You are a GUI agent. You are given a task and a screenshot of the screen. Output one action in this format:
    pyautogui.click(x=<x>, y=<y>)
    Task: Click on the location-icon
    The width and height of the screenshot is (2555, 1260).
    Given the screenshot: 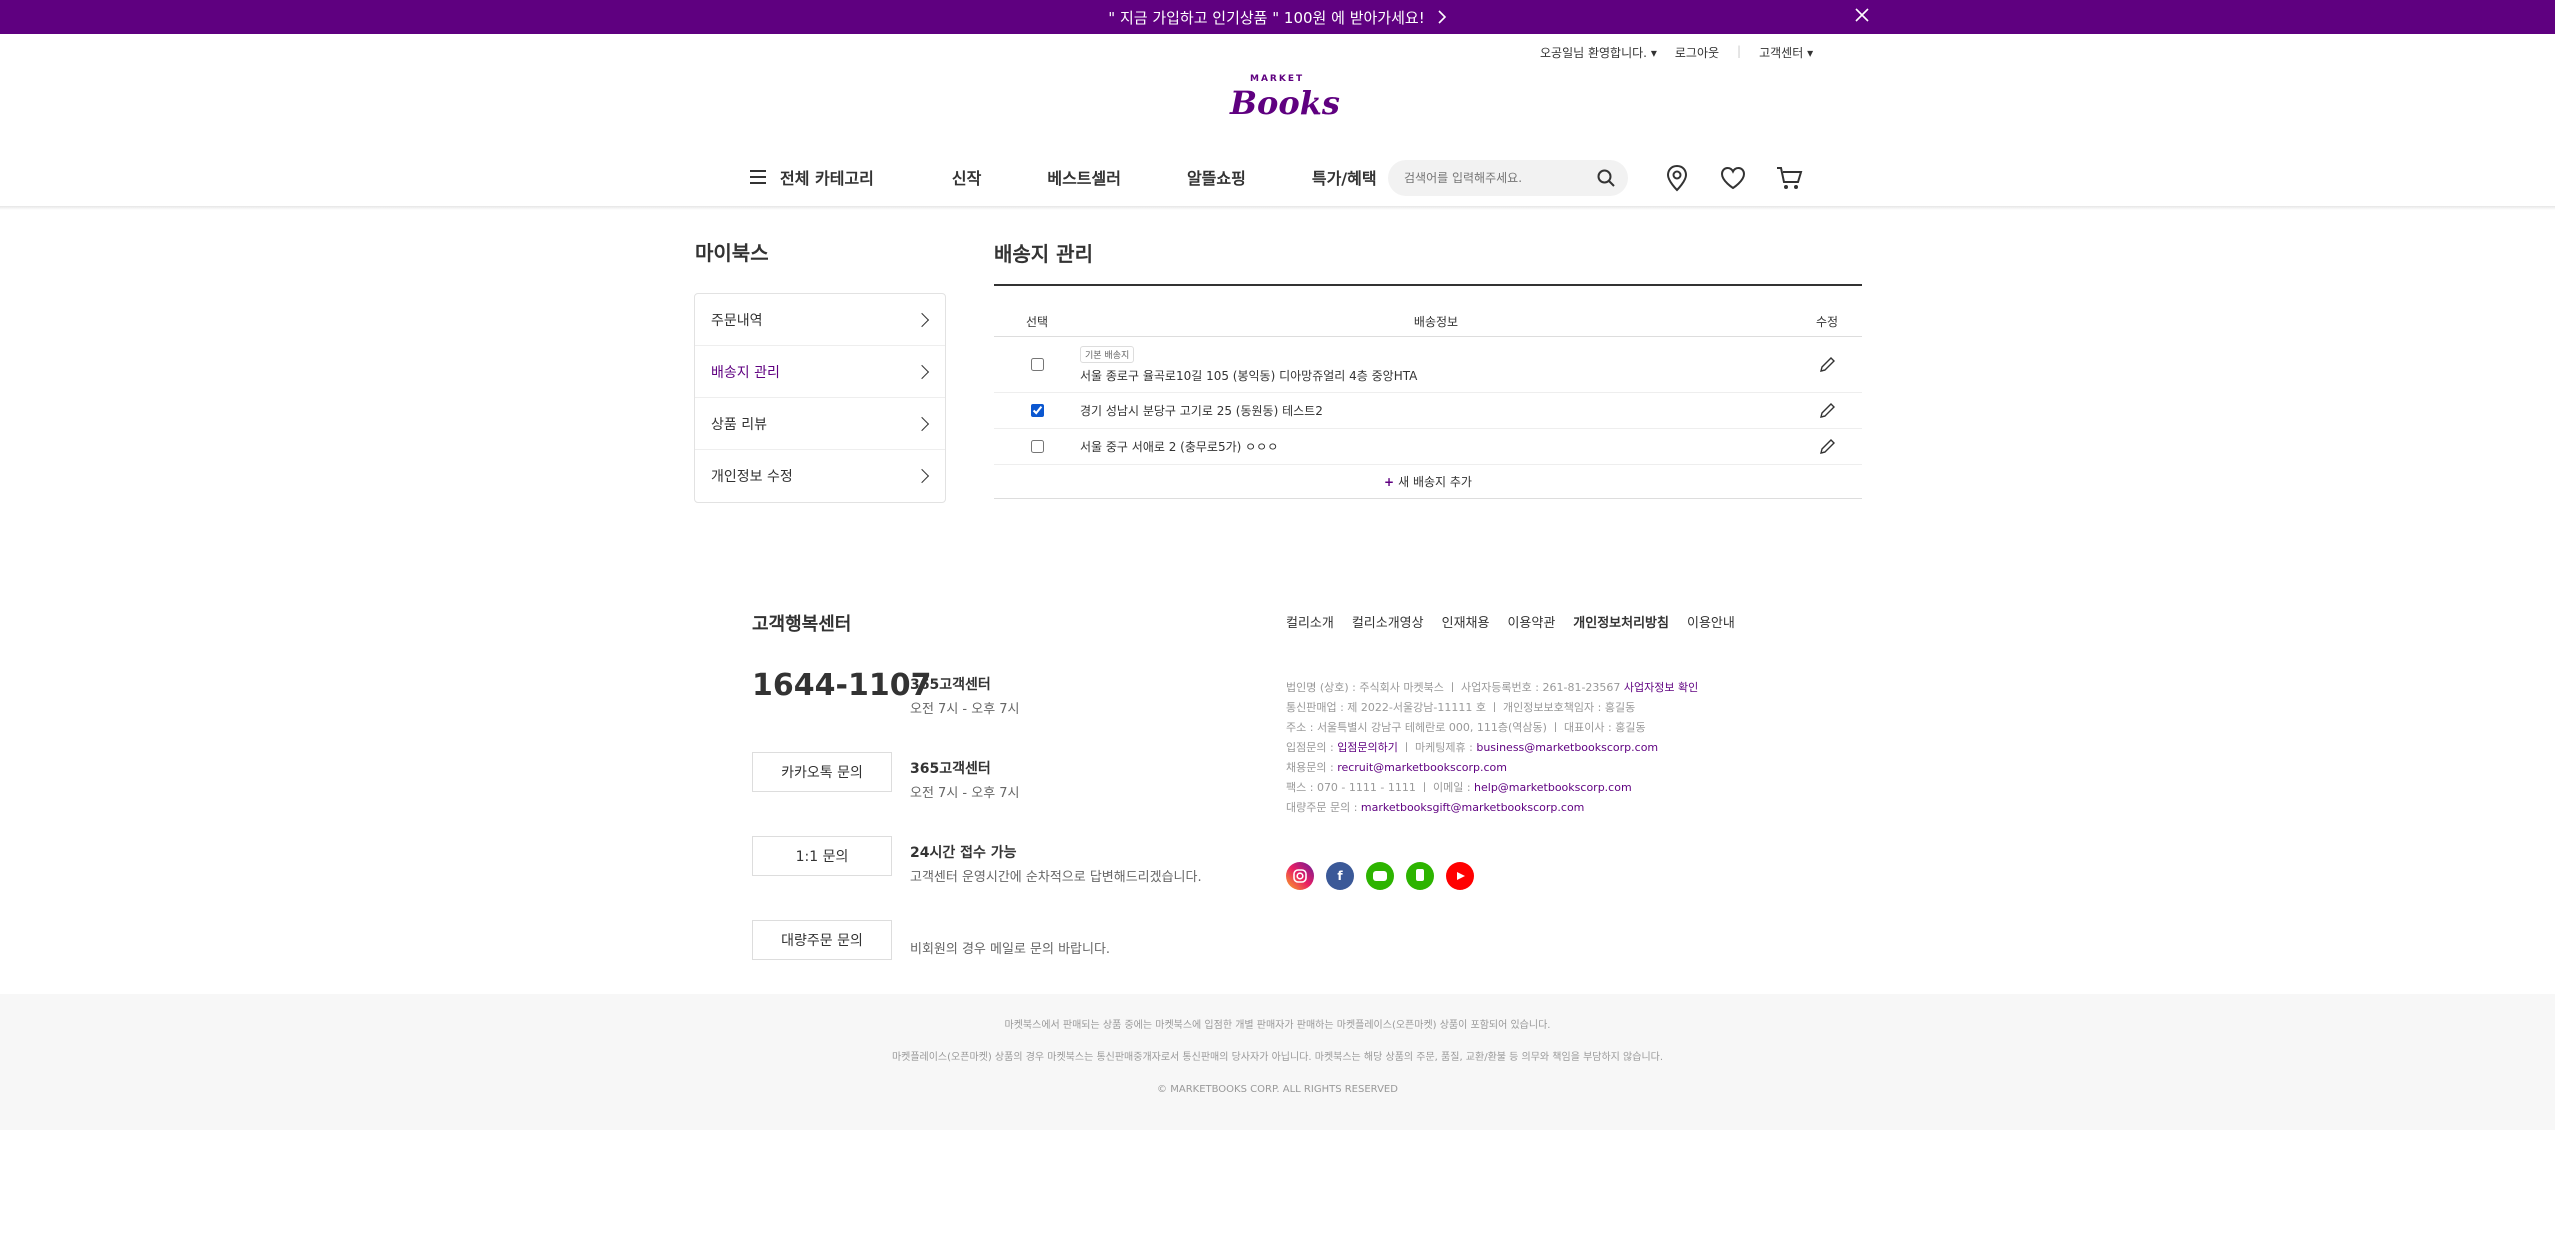 What is the action you would take?
    pyautogui.click(x=1677, y=178)
    